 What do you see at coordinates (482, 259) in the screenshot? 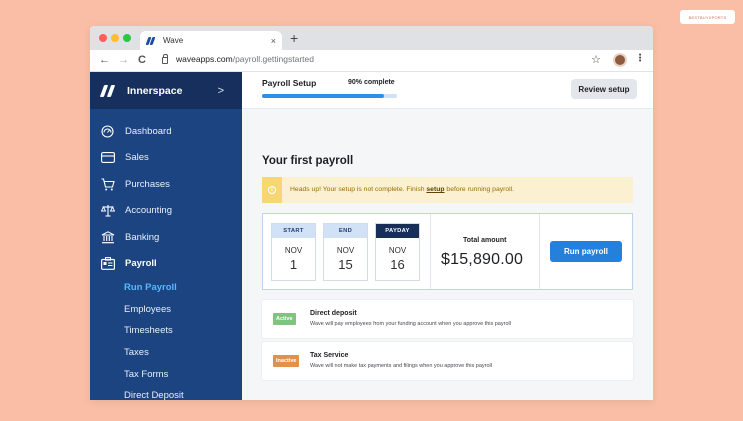
I see `total-amount-value: $15,890.00` at bounding box center [482, 259].